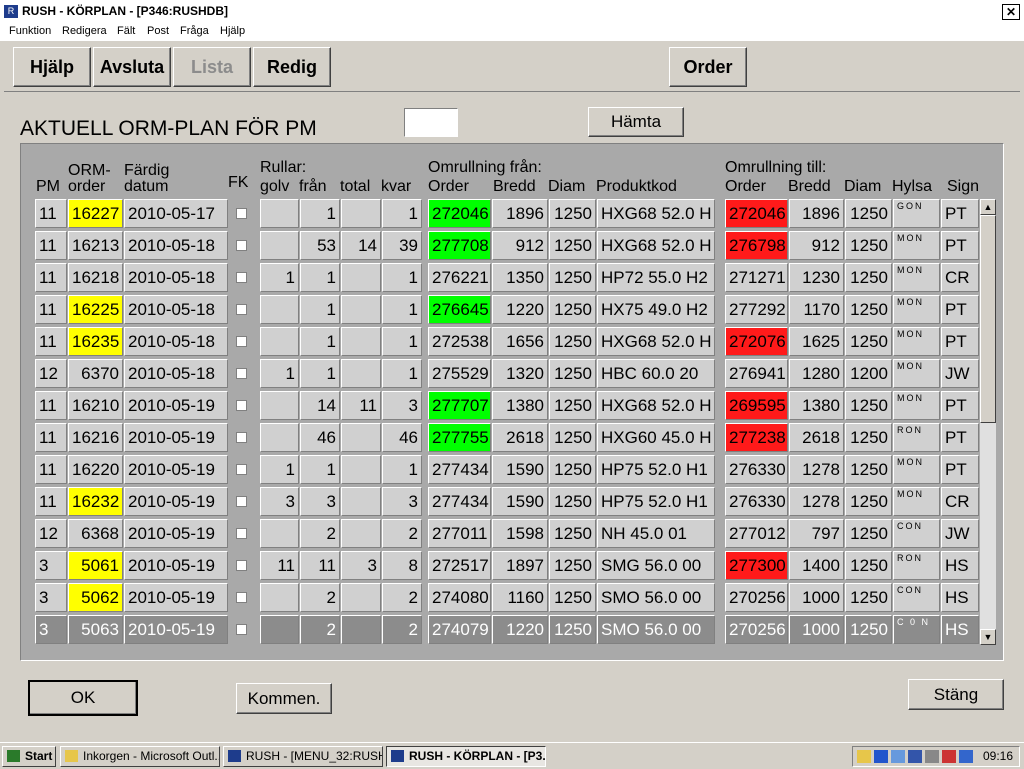 The height and width of the screenshot is (769, 1024). I want to click on cell-to-diam: 1200, so click(868, 373).